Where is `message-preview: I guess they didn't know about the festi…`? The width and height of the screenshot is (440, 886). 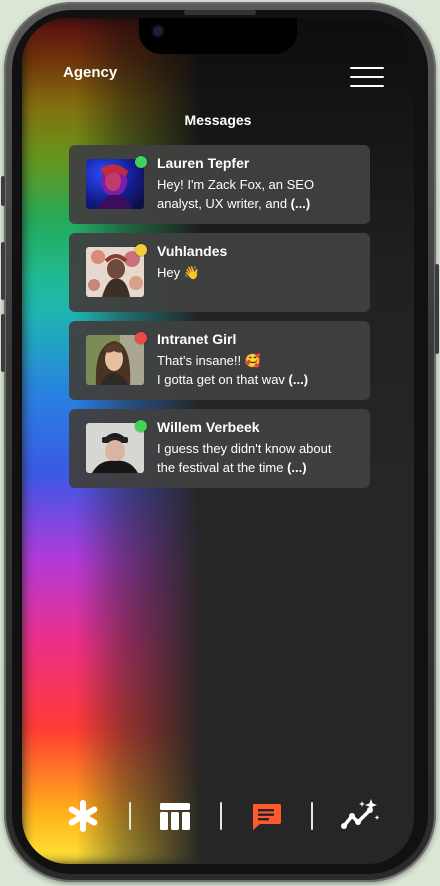
message-preview: I guess they didn't know about the festi… is located at coordinates (259, 458).